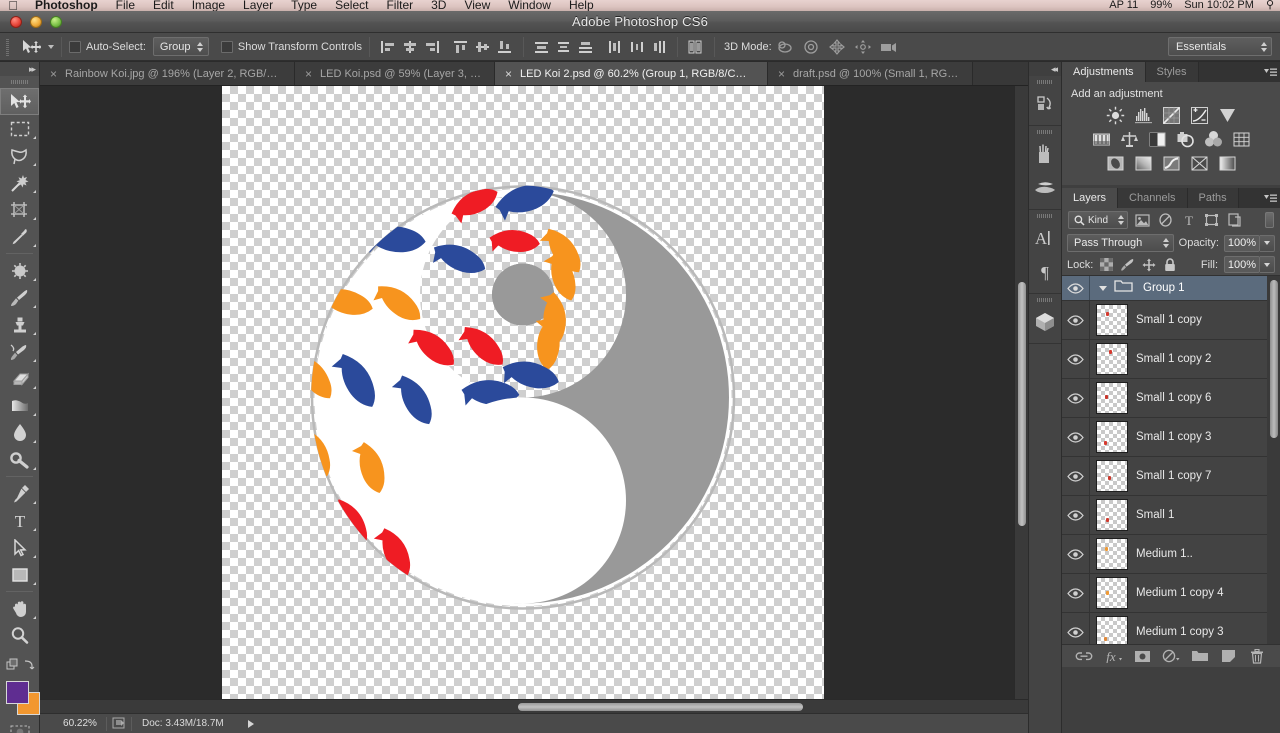 This screenshot has height=733, width=1280. Describe the element at coordinates (1171, 320) in the screenshot. I see `layer-row: Small 1 copy` at that location.